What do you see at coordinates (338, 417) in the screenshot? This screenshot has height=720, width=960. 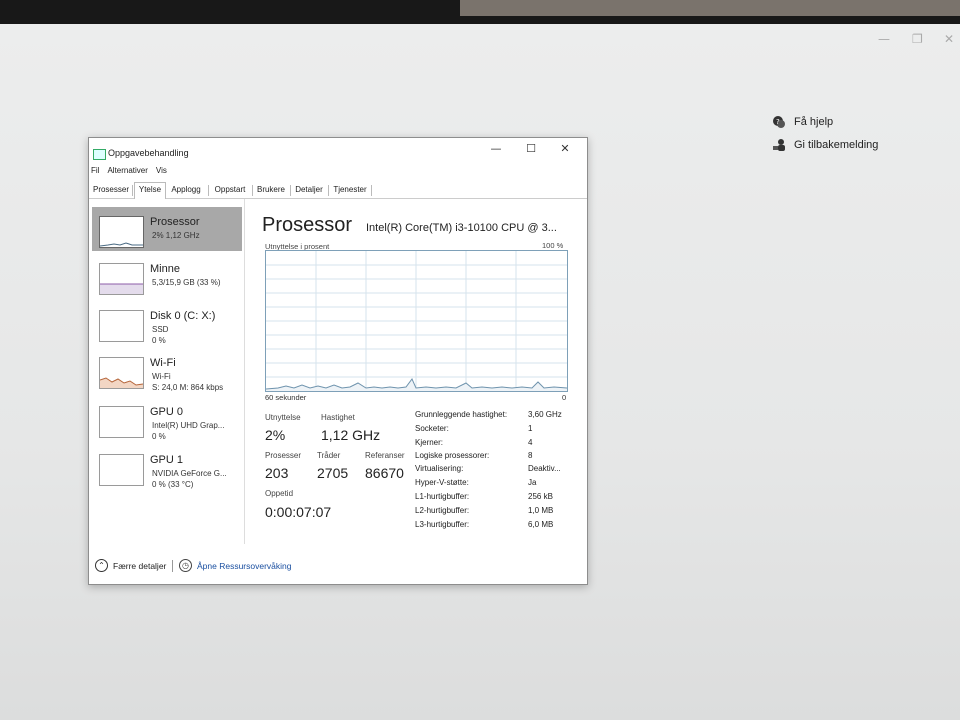 I see `speed-label: Hastighet` at bounding box center [338, 417].